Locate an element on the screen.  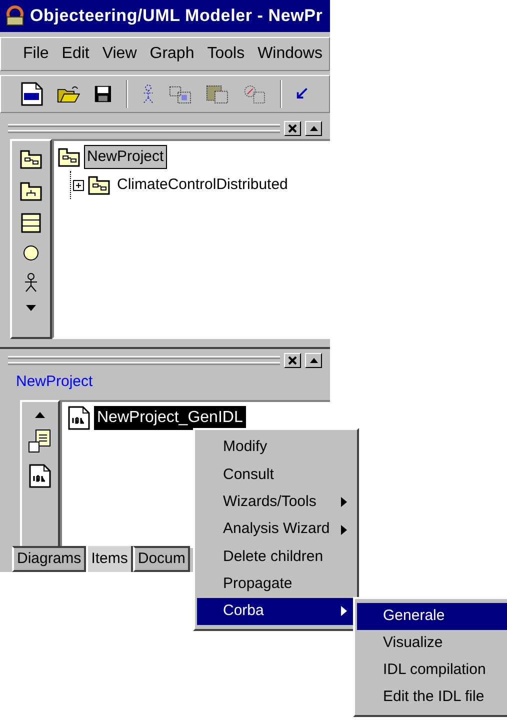
app-logo-icon is located at coordinates (15, 16).